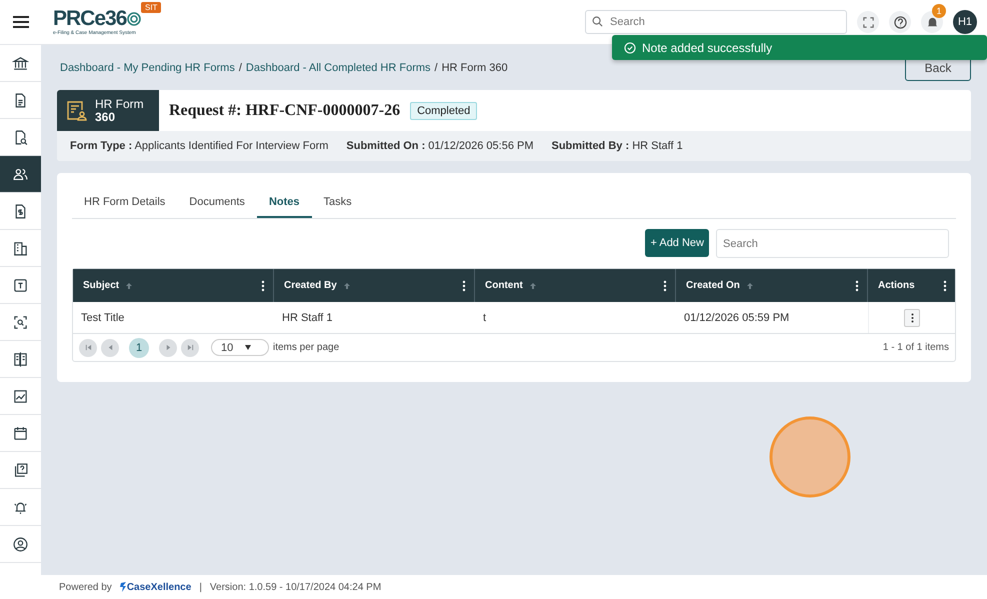 The height and width of the screenshot is (599, 987). I want to click on certificate-icon, so click(77, 110).